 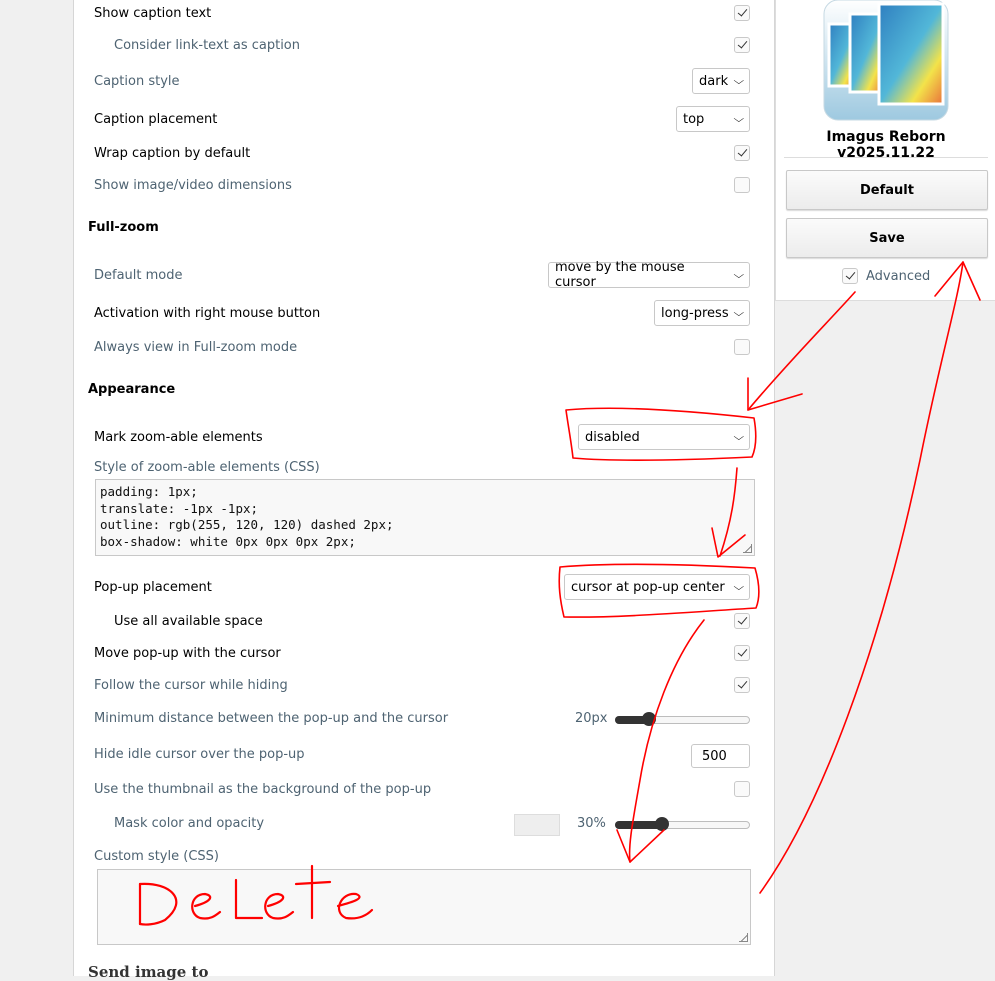 I want to click on caption-placement-value: top, so click(x=694, y=119).